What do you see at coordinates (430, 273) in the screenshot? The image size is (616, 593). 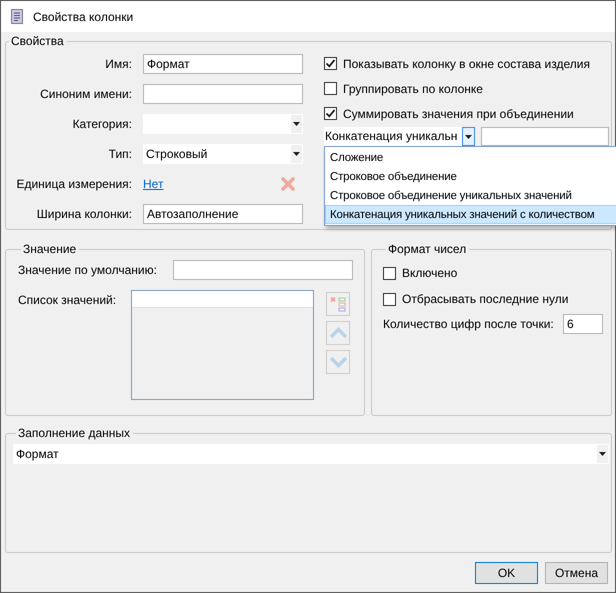 I see `checkbox-label: Включено` at bounding box center [430, 273].